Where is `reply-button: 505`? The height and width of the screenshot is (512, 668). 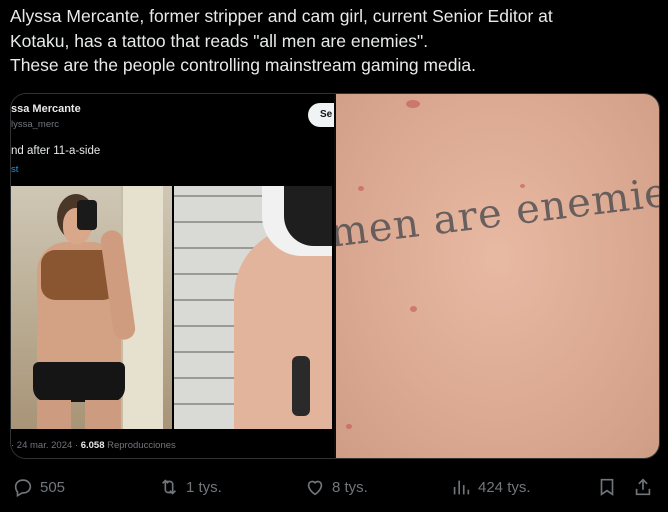 reply-button: 505 is located at coordinates (38, 487).